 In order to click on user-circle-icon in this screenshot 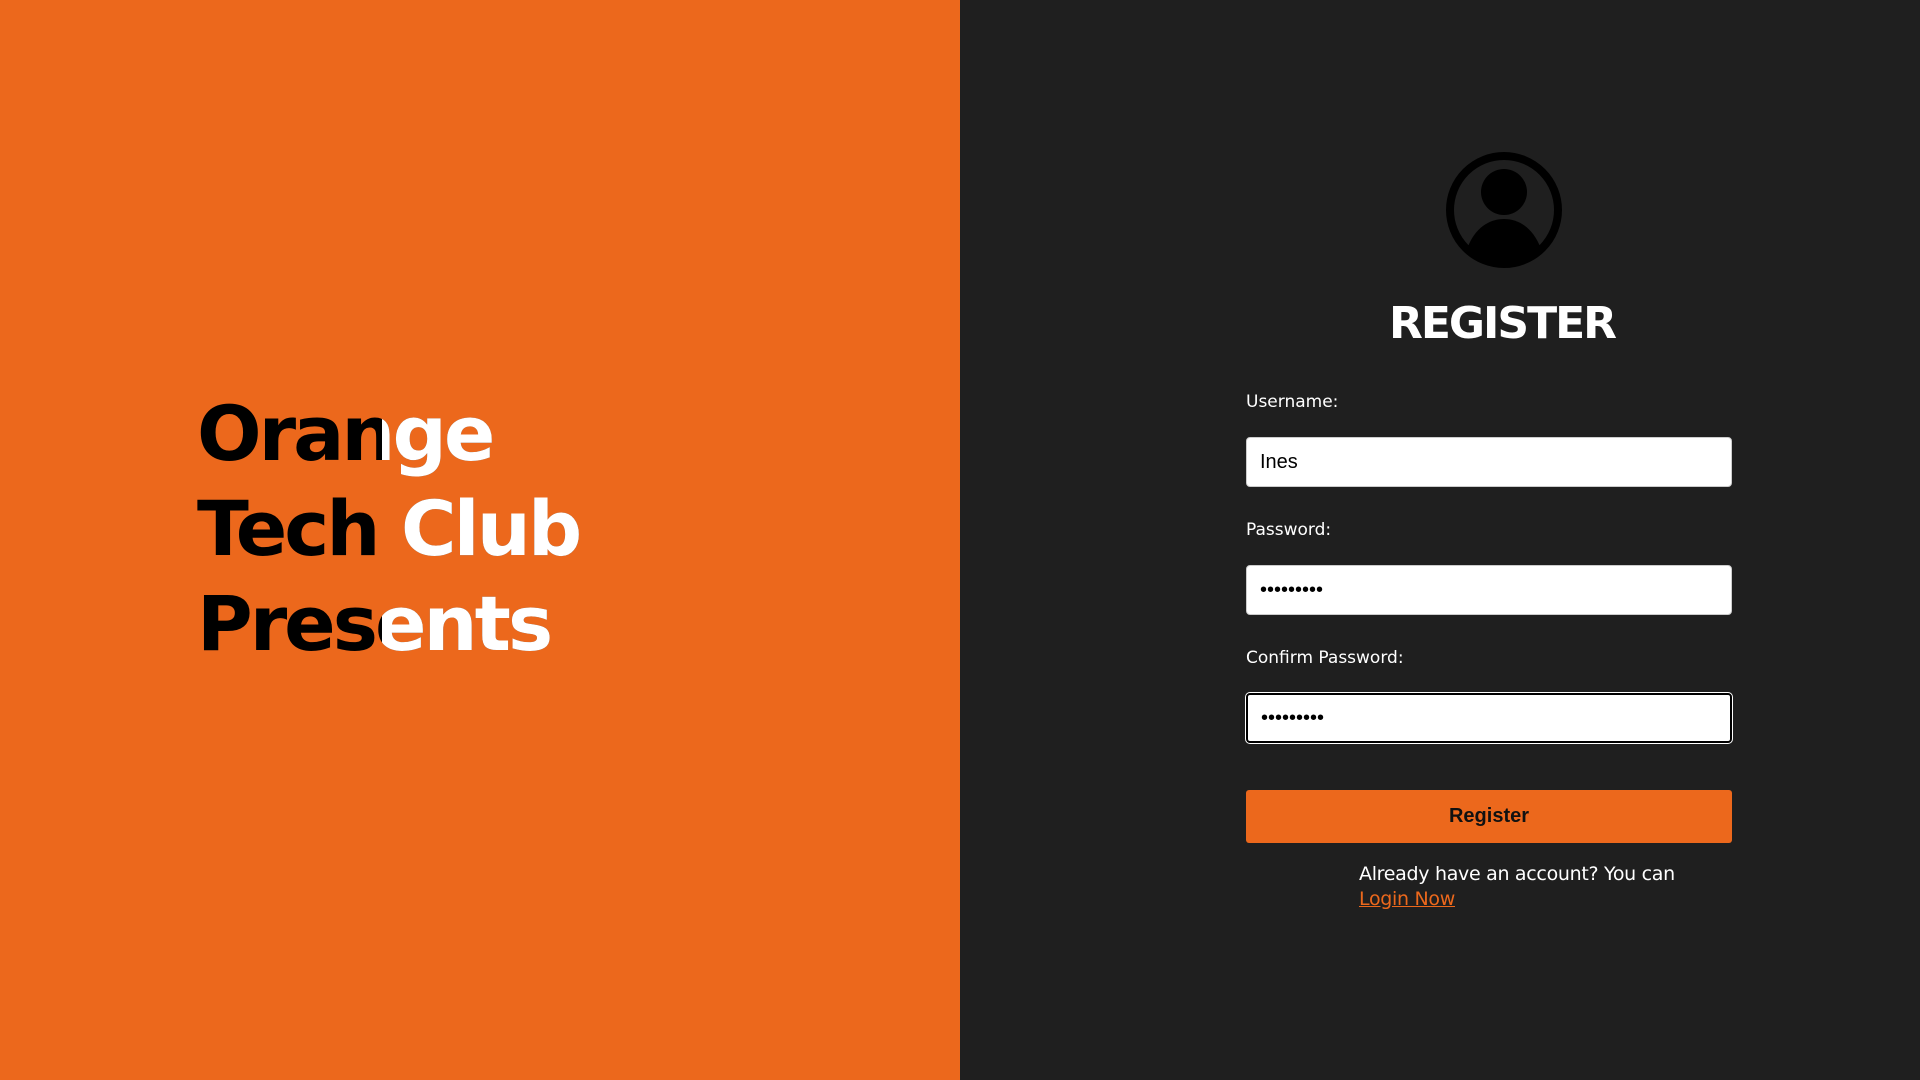, I will do `click(1504, 210)`.